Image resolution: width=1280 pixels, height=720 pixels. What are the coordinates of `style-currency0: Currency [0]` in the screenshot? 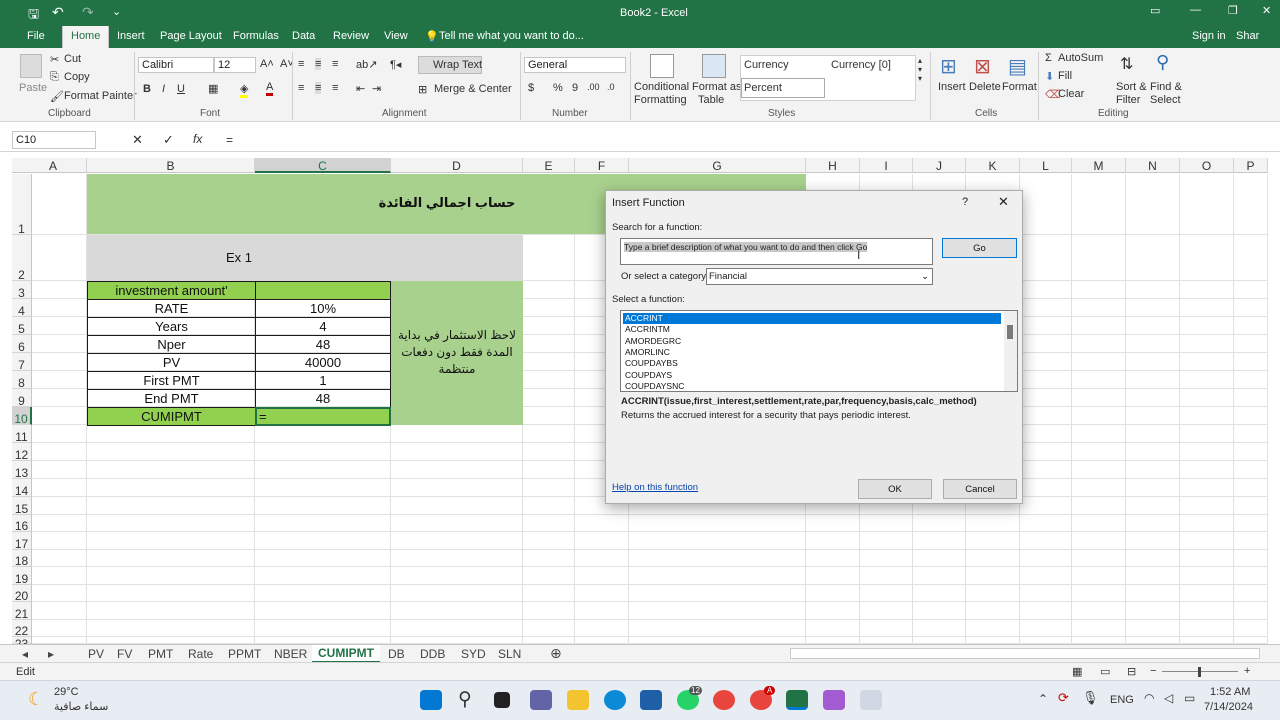 It's located at (861, 65).